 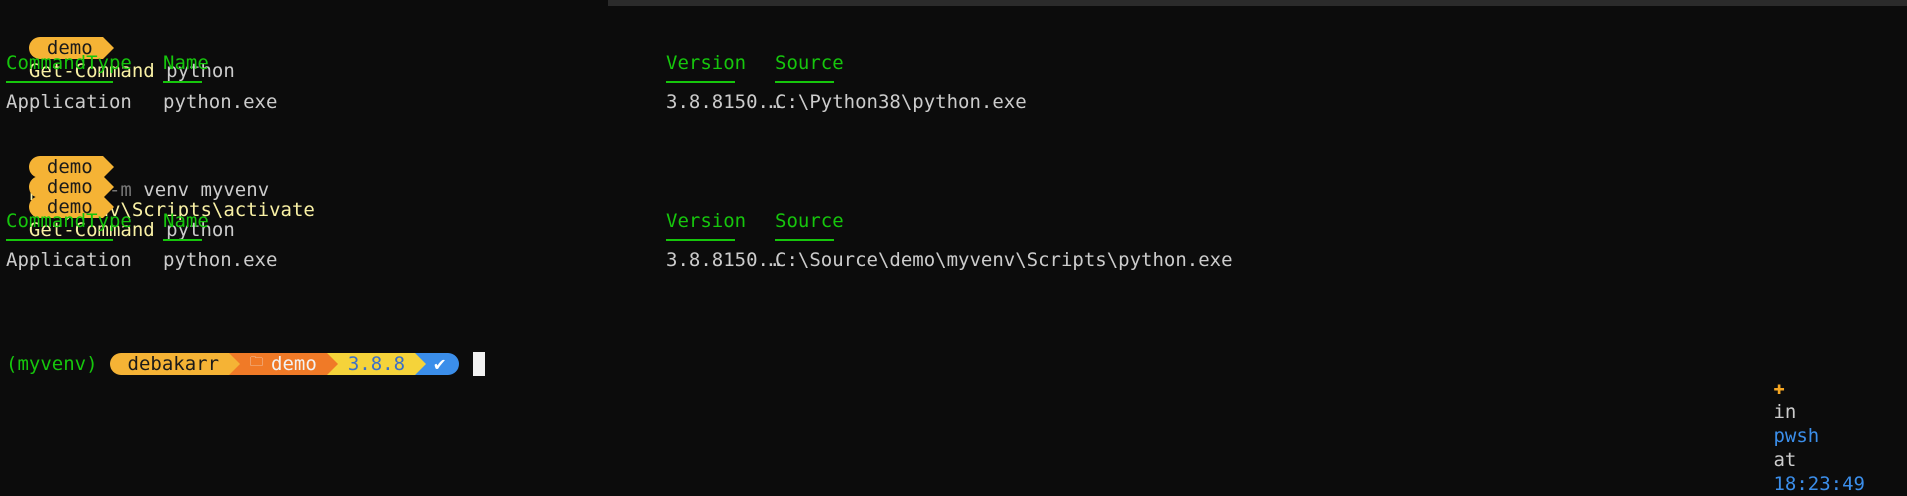 I want to click on terminal-line-4: demo Get-Command python, so click(x=120, y=205).